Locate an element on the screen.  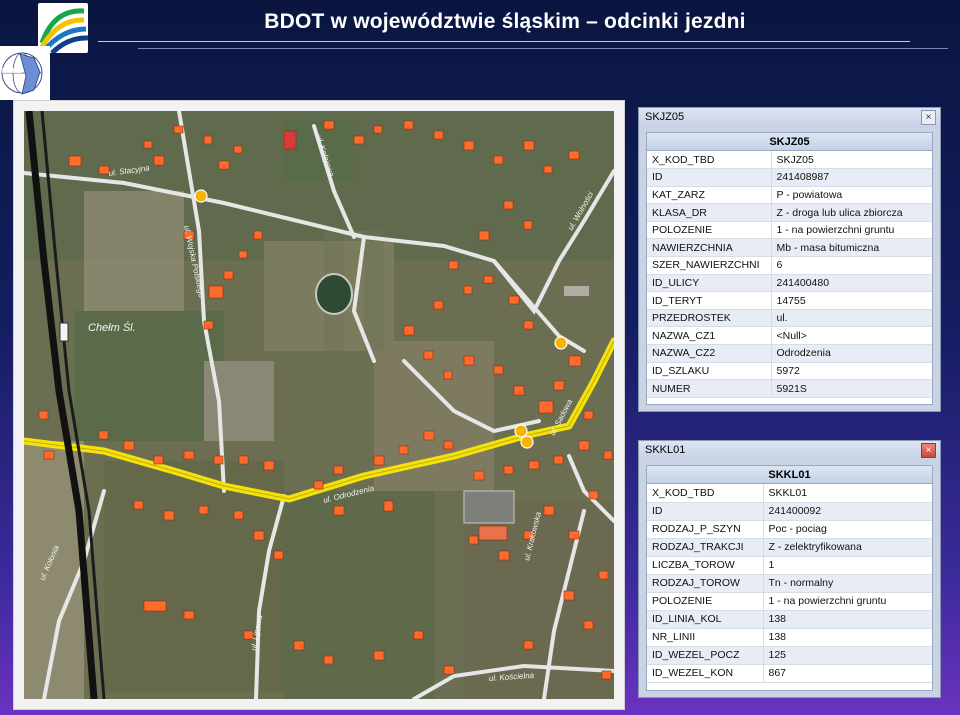
attribute-value: 241400480 is located at coordinates (851, 283).